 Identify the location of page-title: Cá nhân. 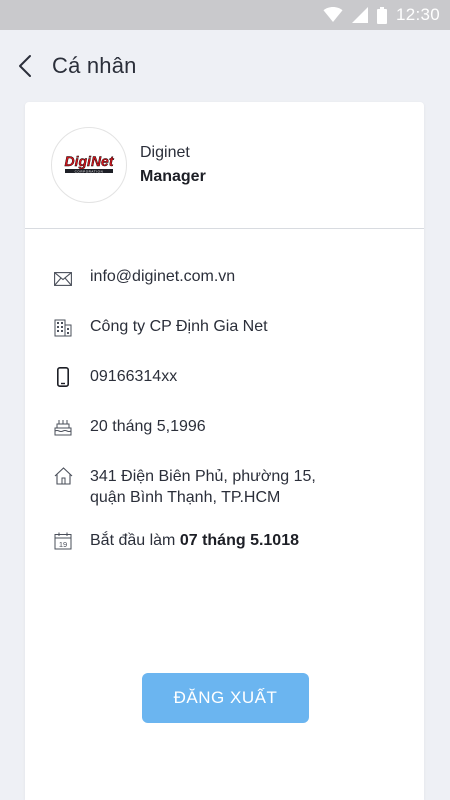
(94, 65).